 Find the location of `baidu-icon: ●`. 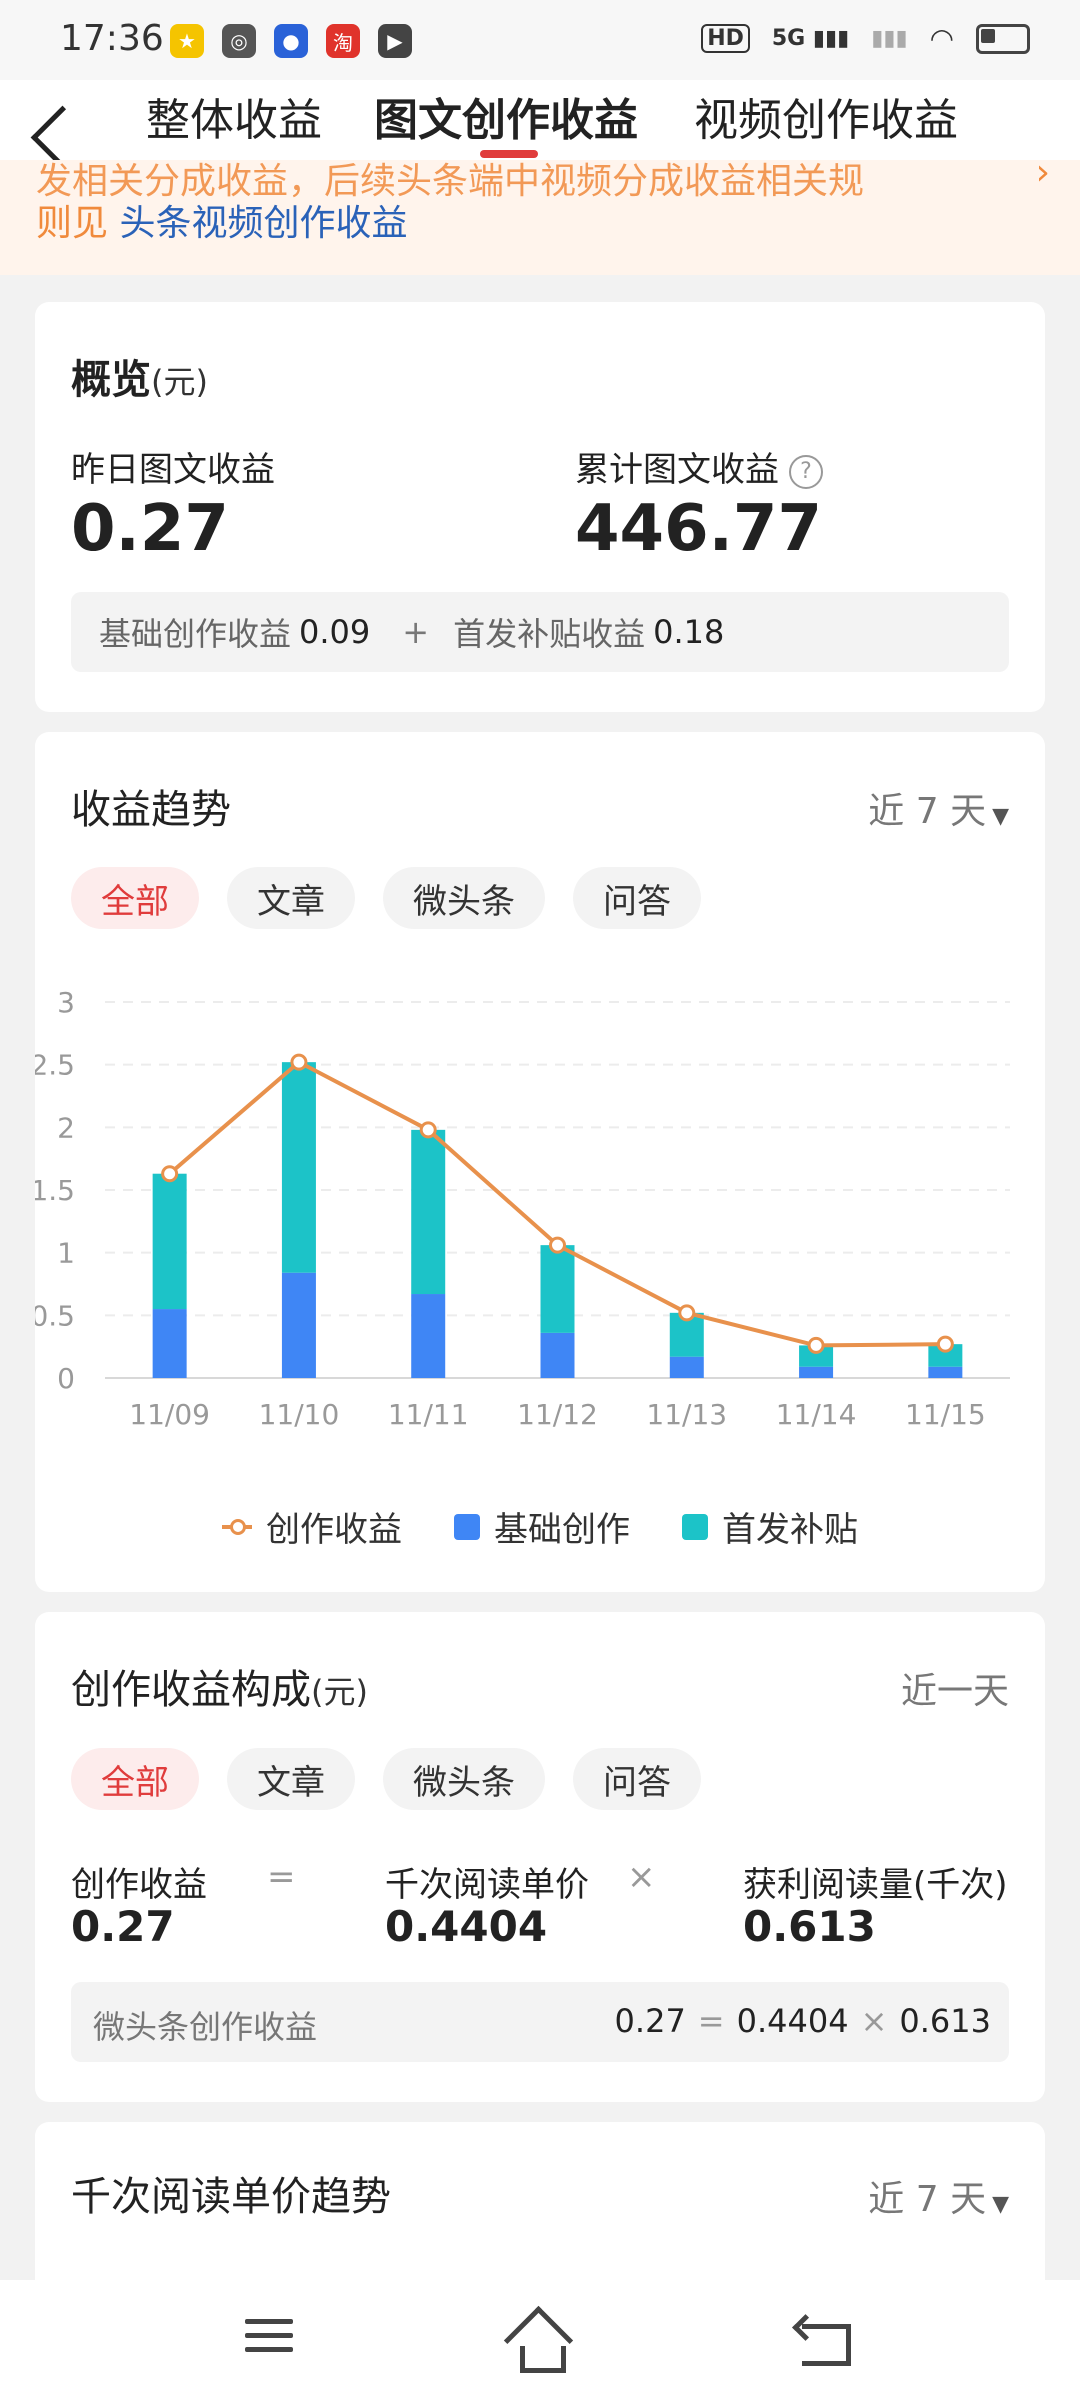

baidu-icon: ● is located at coordinates (291, 41).